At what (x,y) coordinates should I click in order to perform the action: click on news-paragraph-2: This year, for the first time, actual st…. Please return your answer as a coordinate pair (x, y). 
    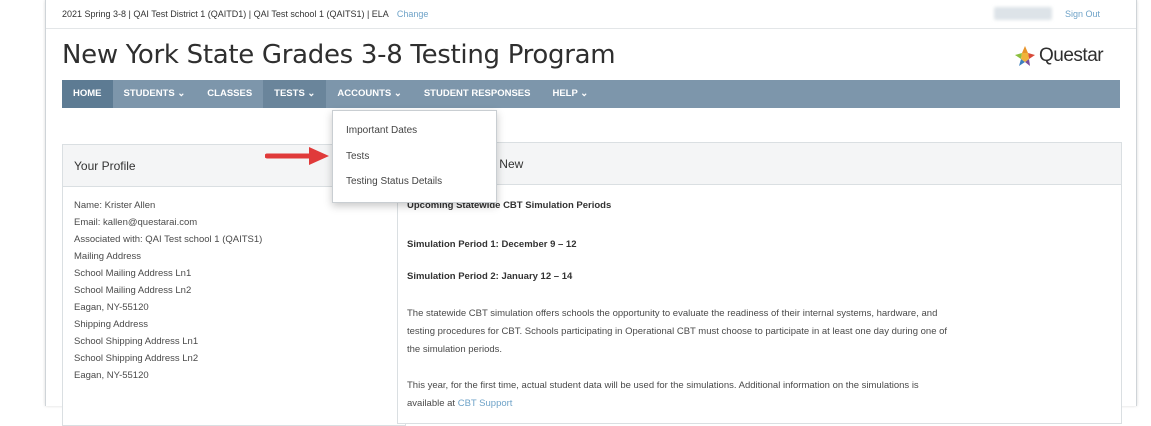
    Looking at the image, I should click on (758, 395).